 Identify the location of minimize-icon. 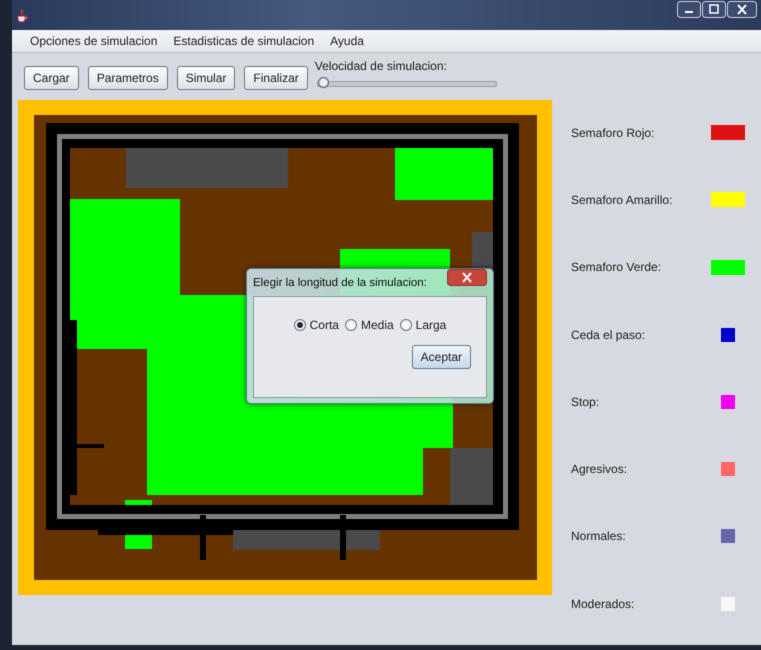
(689, 9).